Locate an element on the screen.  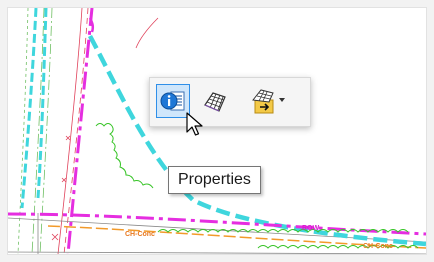
export-button is located at coordinates (264, 101).